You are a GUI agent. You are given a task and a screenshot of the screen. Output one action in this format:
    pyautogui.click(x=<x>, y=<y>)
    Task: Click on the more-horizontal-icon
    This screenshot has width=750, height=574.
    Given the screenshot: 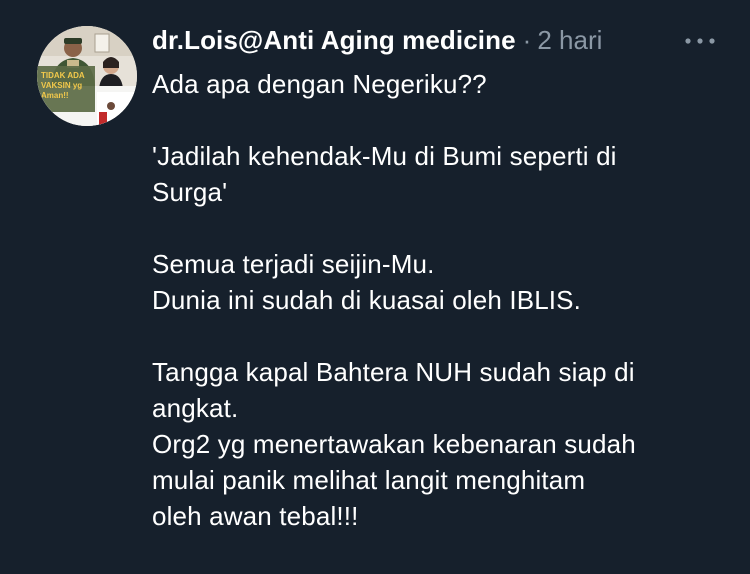 What is the action you would take?
    pyautogui.click(x=700, y=41)
    